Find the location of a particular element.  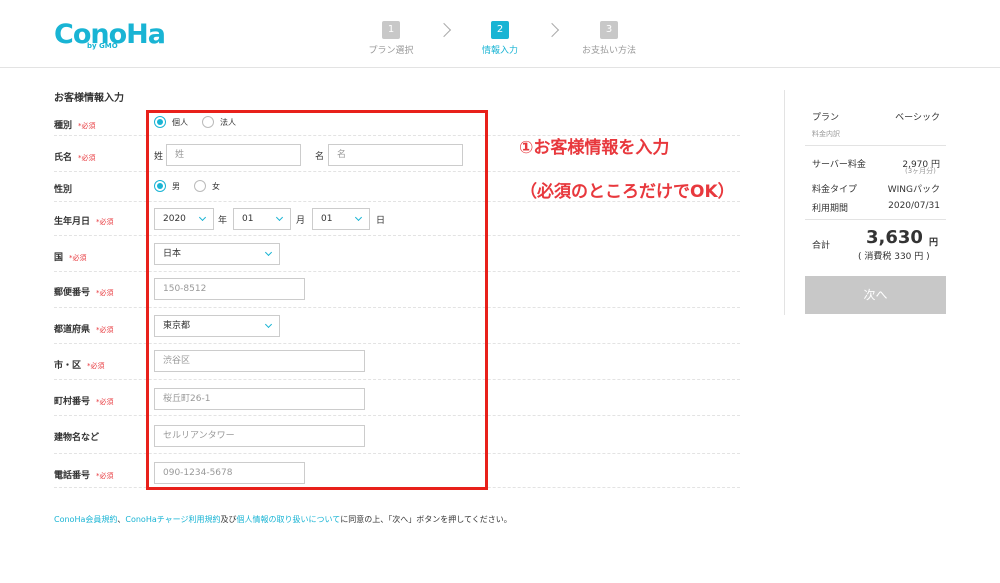

phone-label: 電話番号 is located at coordinates (72, 476).